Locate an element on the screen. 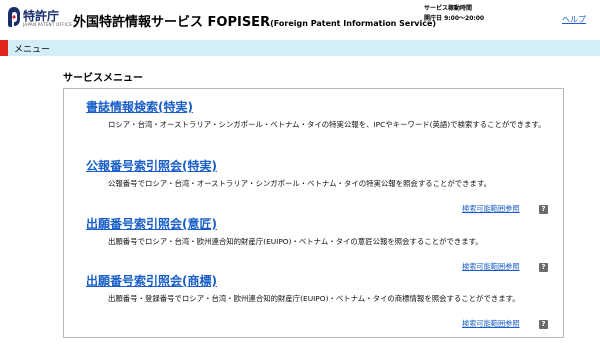 The image size is (600, 345). menu-bar-accent is located at coordinates (4, 48).